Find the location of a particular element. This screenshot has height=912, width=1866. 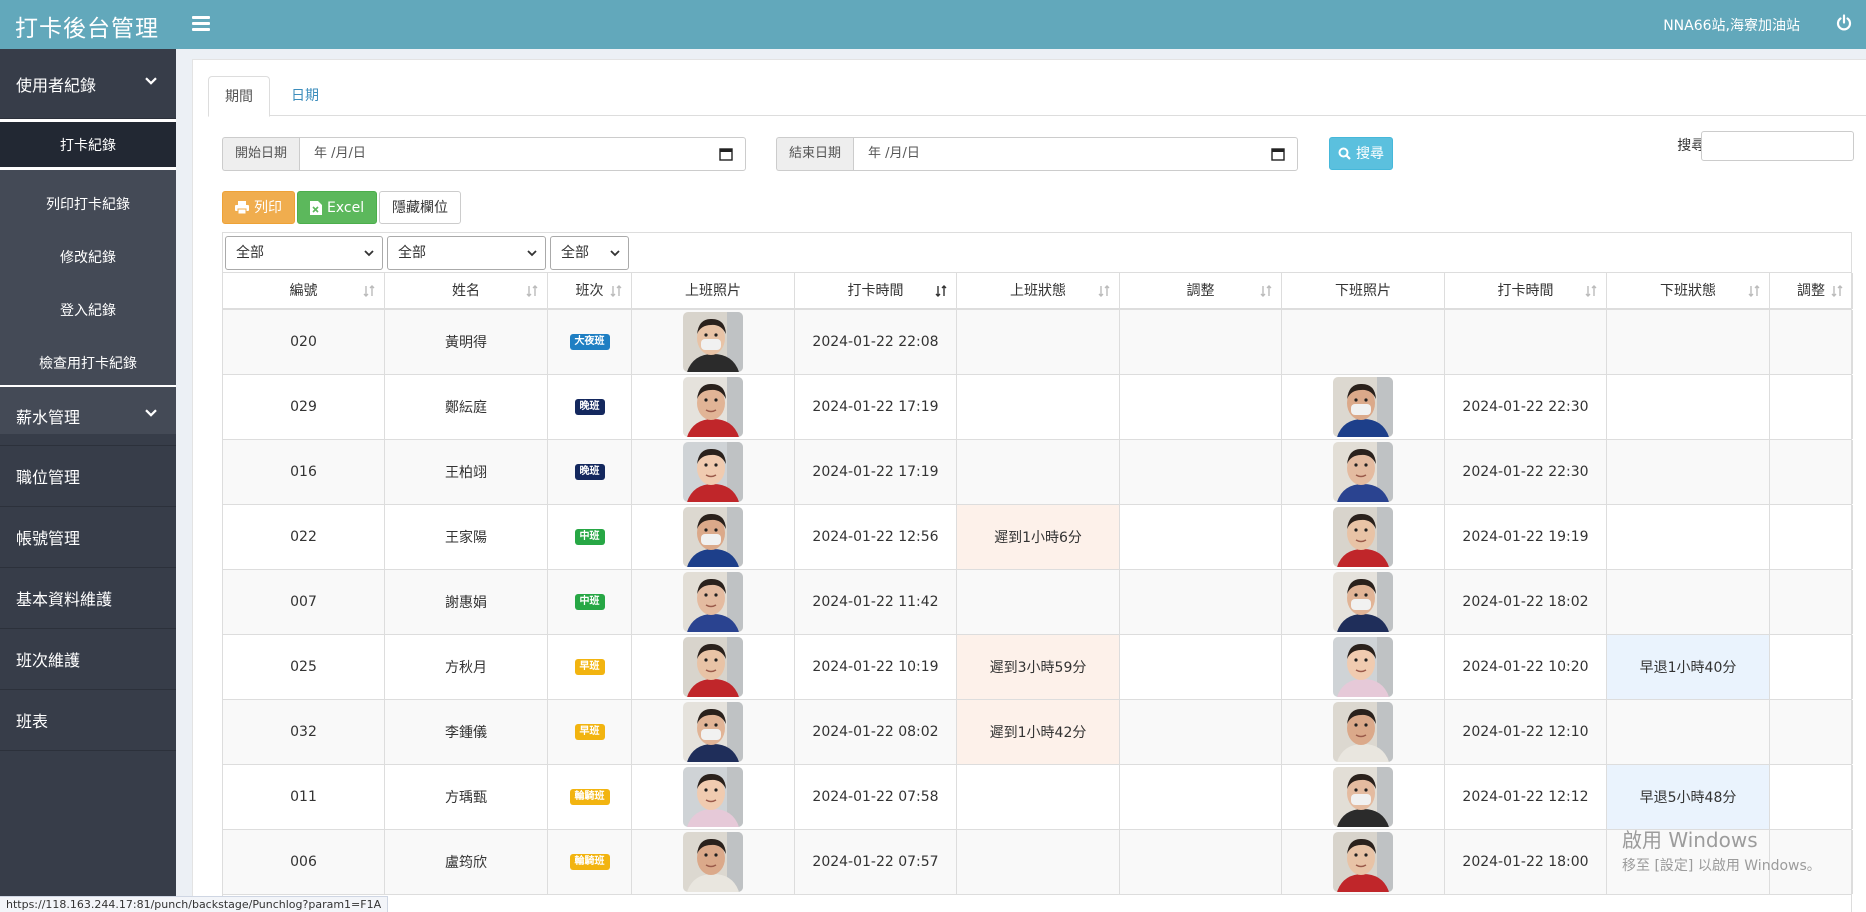

cell-shift: 輪騎班 is located at coordinates (590, 862).